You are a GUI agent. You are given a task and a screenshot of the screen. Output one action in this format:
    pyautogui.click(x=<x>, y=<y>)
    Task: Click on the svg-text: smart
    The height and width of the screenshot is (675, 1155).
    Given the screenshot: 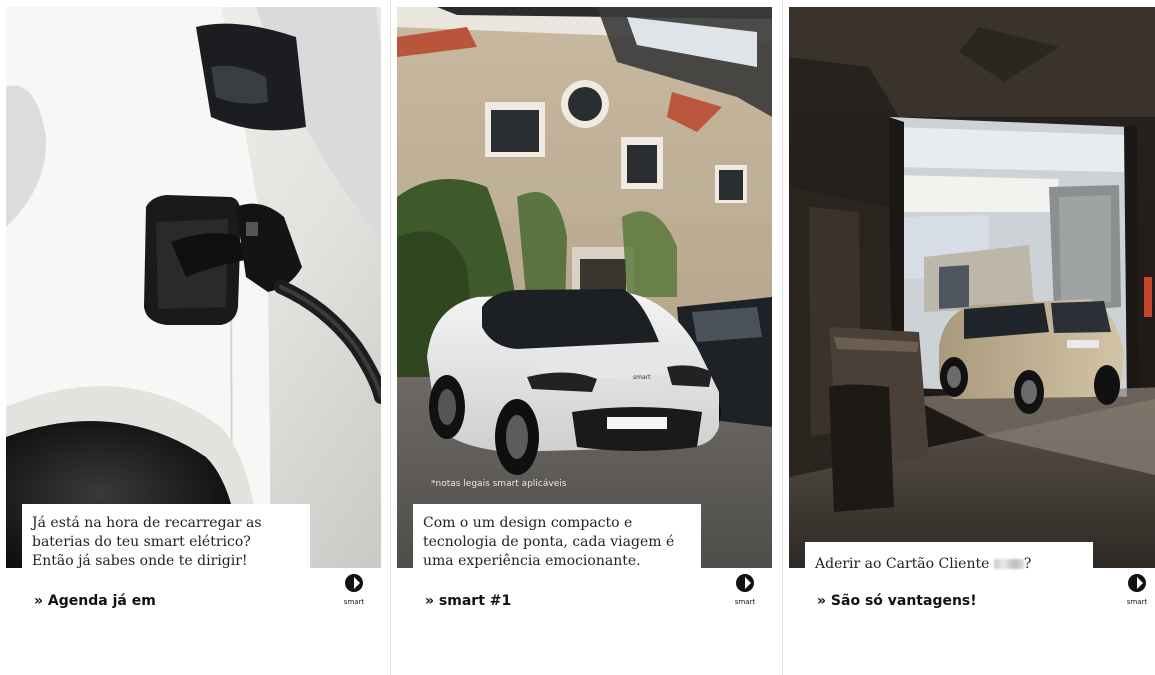 What is the action you would take?
    pyautogui.click(x=642, y=377)
    